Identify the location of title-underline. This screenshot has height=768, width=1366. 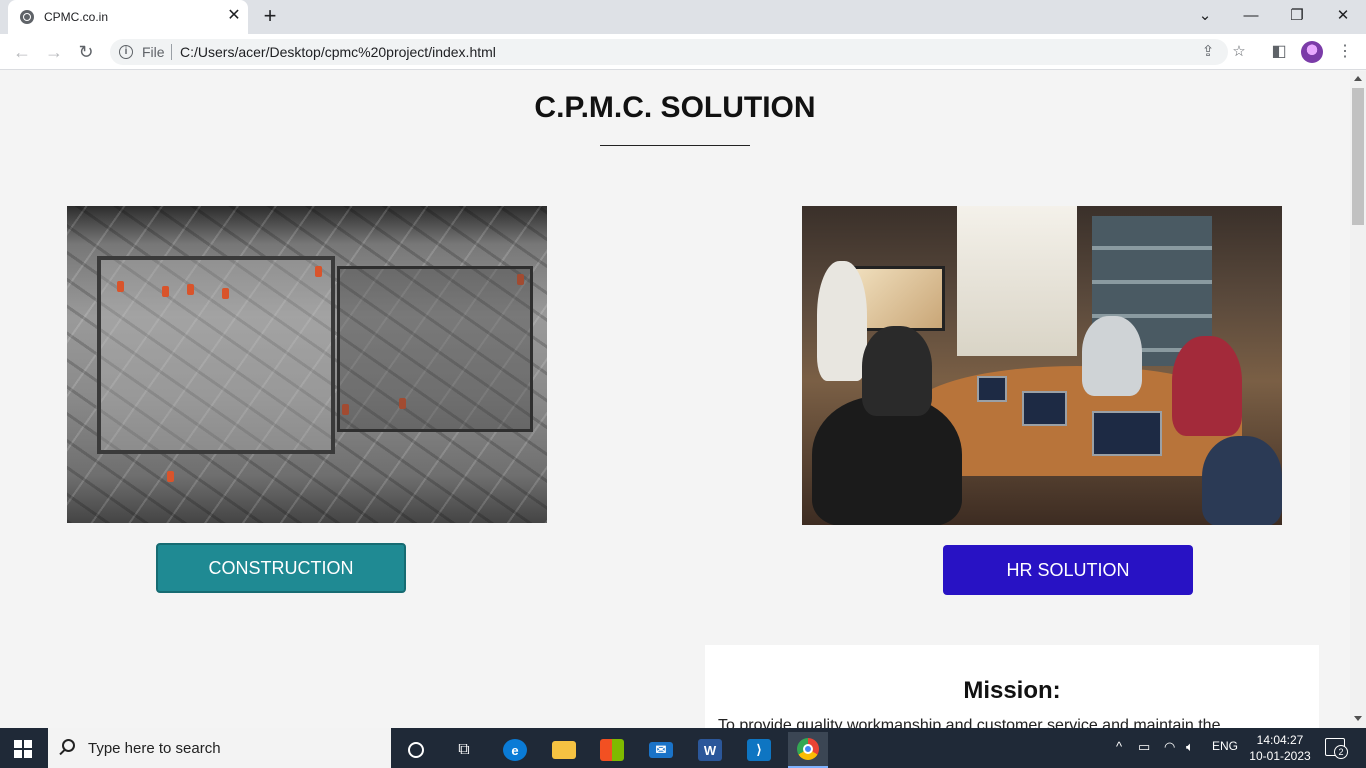
(675, 145).